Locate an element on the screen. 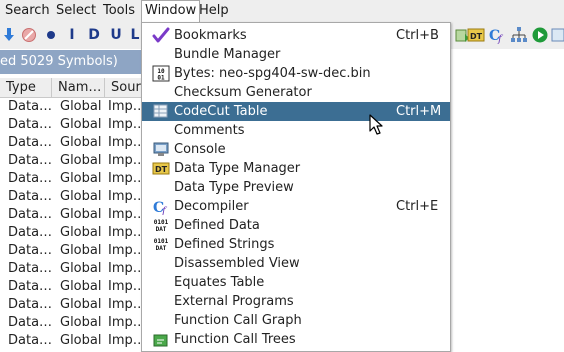  decompiler-icon: Cf is located at coordinates (161, 207).